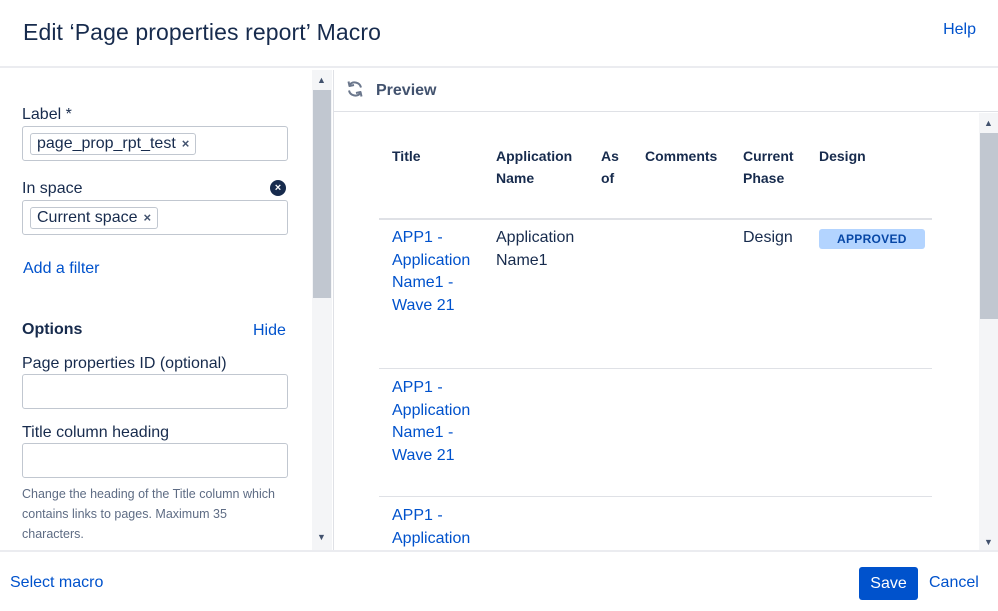 The width and height of the screenshot is (998, 611). Describe the element at coordinates (681, 156) in the screenshot. I see `column-header: Comments` at that location.